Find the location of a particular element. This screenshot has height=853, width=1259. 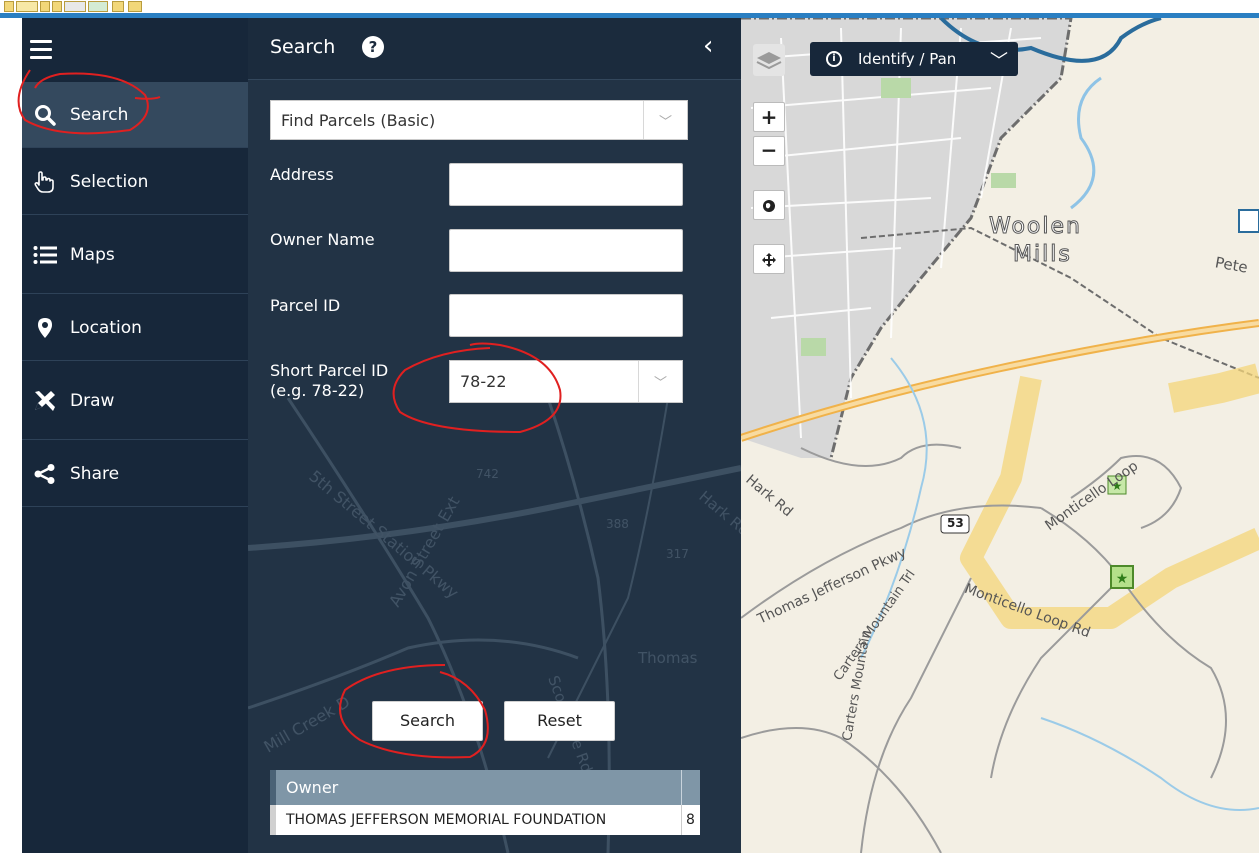

bg-map-label: Hark Rd is located at coordinates (718, 513).